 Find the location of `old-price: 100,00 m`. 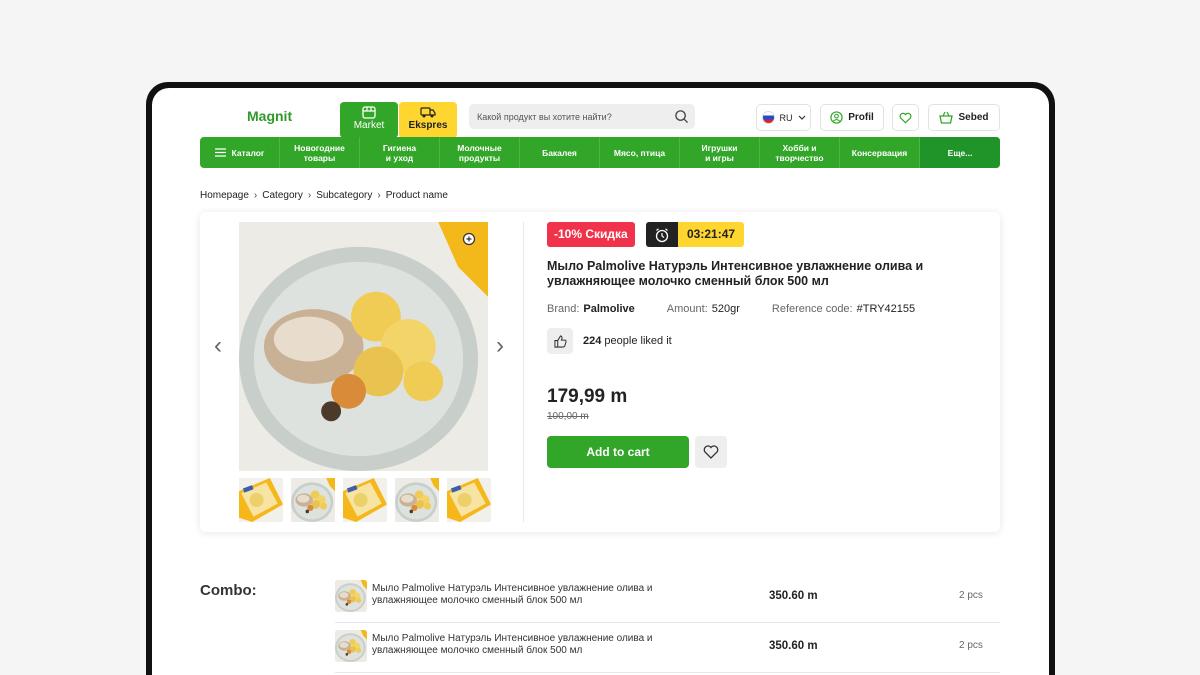

old-price: 100,00 m is located at coordinates (568, 416).